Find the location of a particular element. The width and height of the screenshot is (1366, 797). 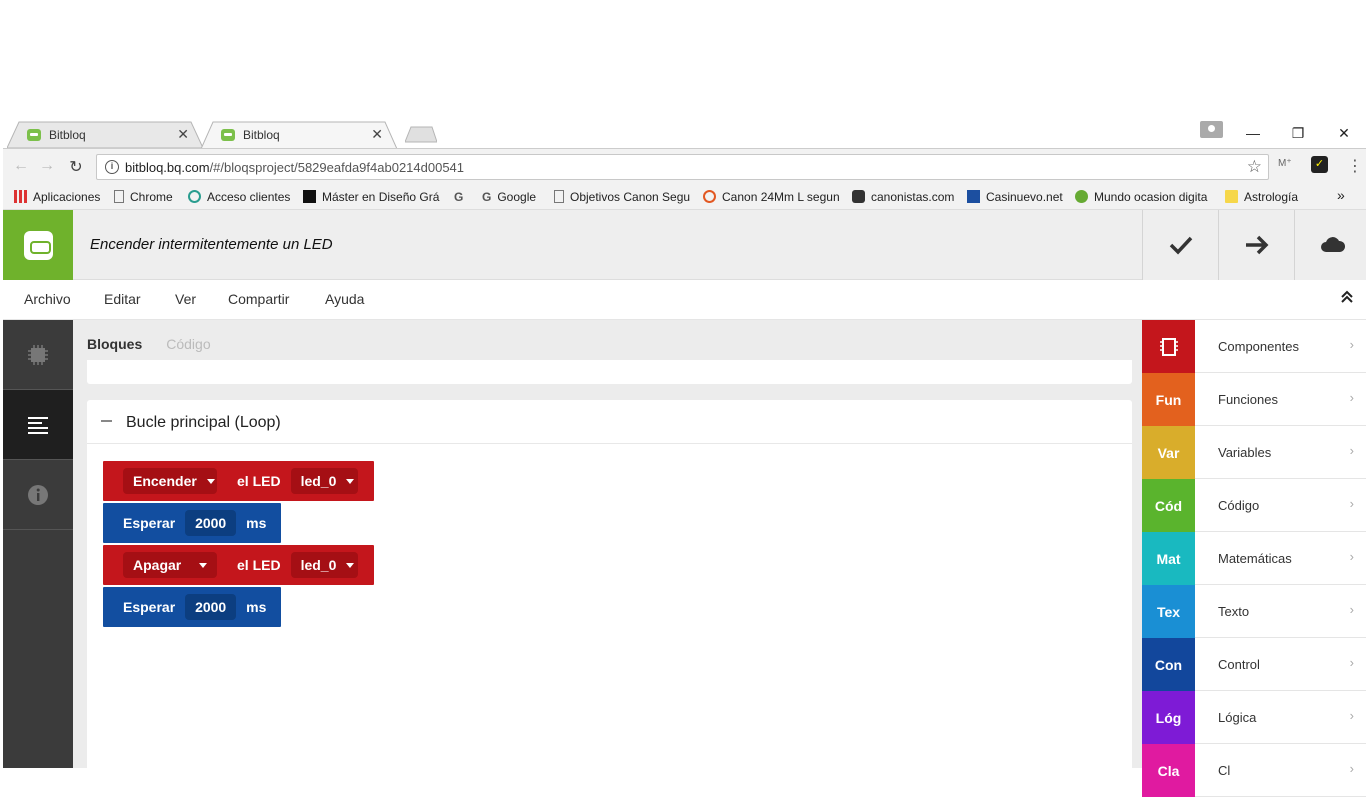

bookmark-canonistas: canonistas.com is located at coordinates (903, 197).